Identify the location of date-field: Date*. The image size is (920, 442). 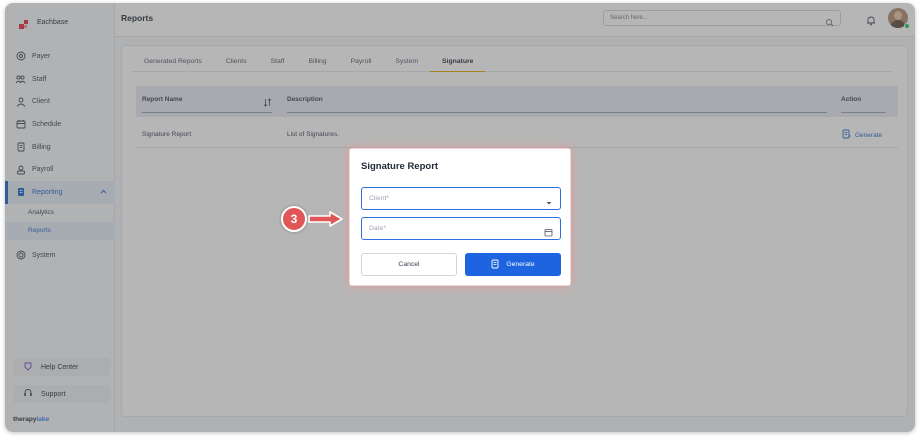
(461, 228).